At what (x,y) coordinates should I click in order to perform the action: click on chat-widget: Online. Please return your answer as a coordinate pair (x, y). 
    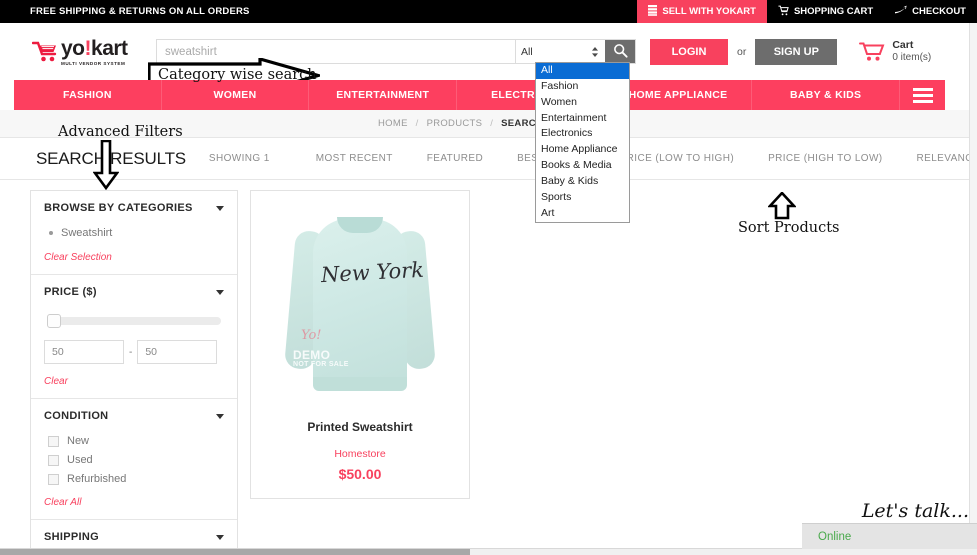
    Looking at the image, I should click on (889, 536).